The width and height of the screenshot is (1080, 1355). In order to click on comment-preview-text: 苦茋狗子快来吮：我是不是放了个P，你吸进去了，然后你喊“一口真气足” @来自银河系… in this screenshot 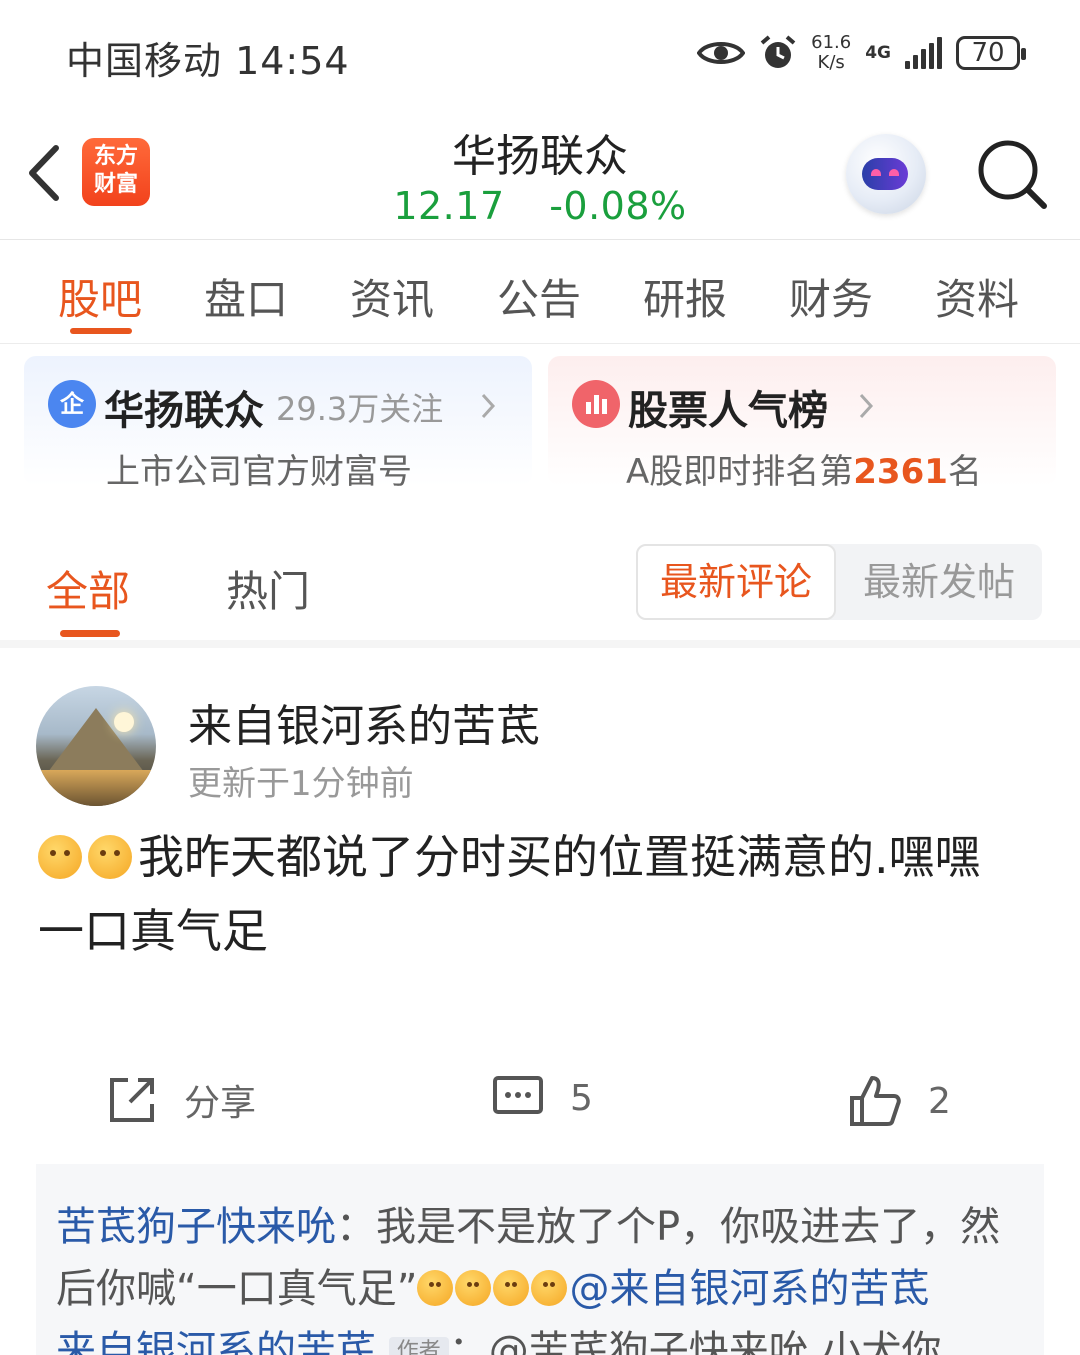, I will do `click(546, 1275)`.